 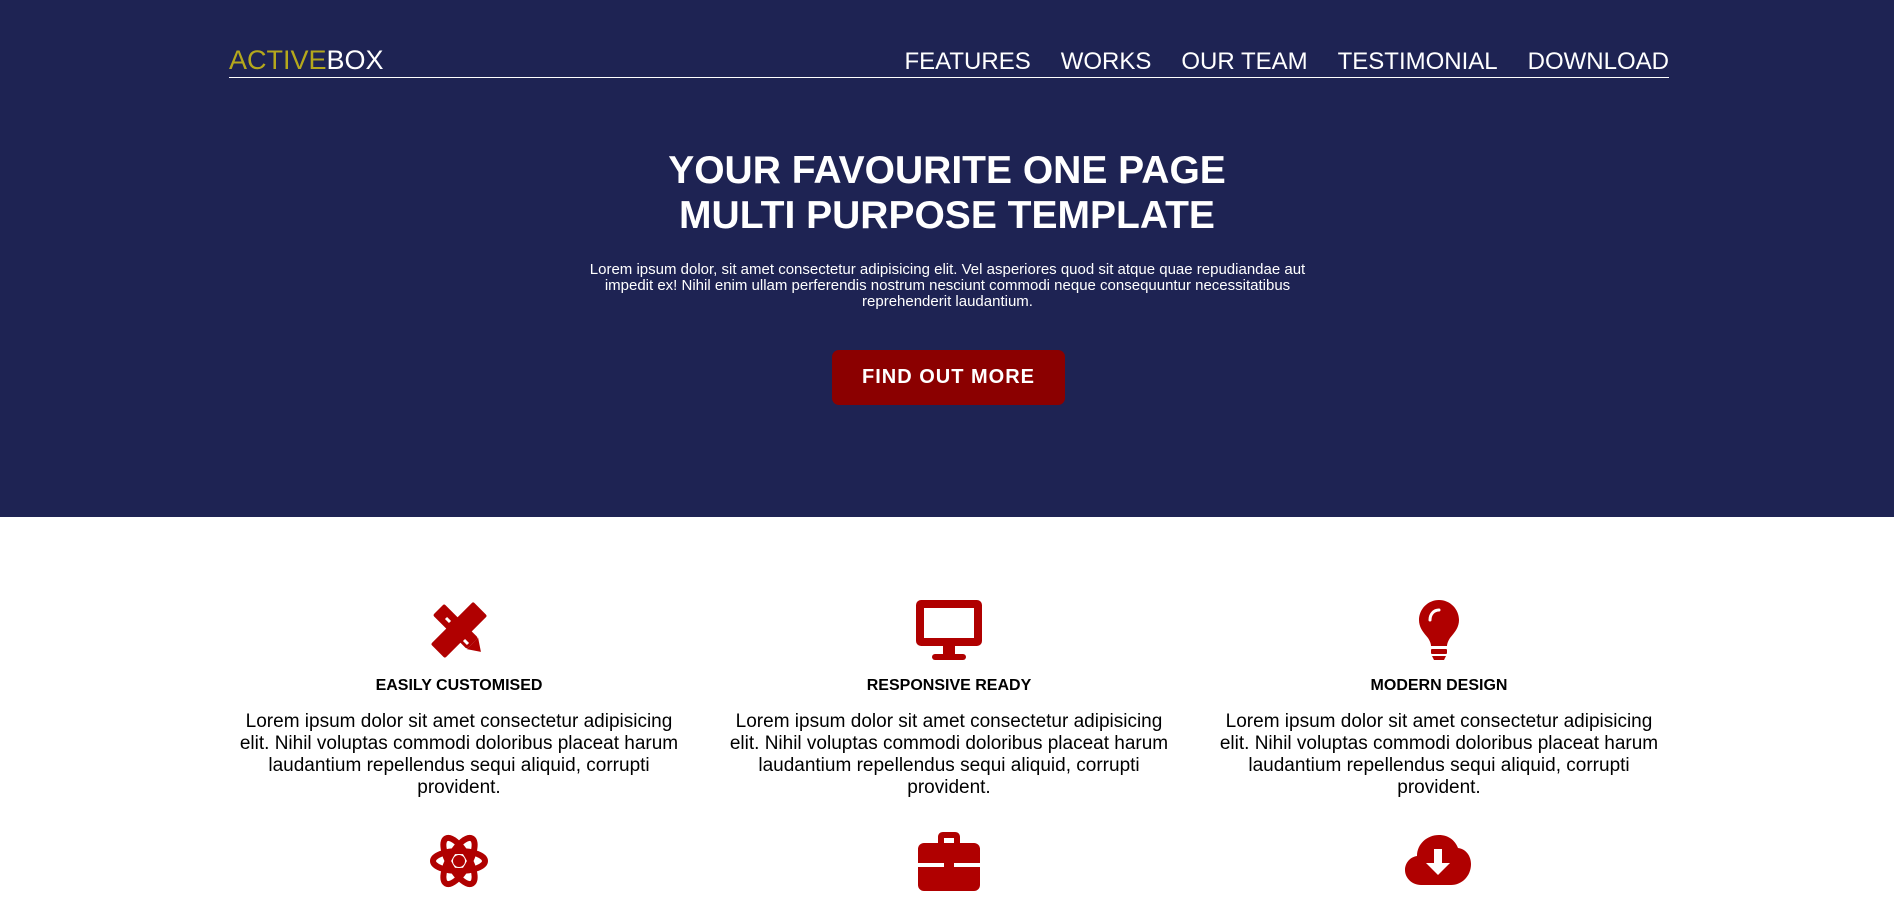 I want to click on atom-icon, so click(x=459, y=861).